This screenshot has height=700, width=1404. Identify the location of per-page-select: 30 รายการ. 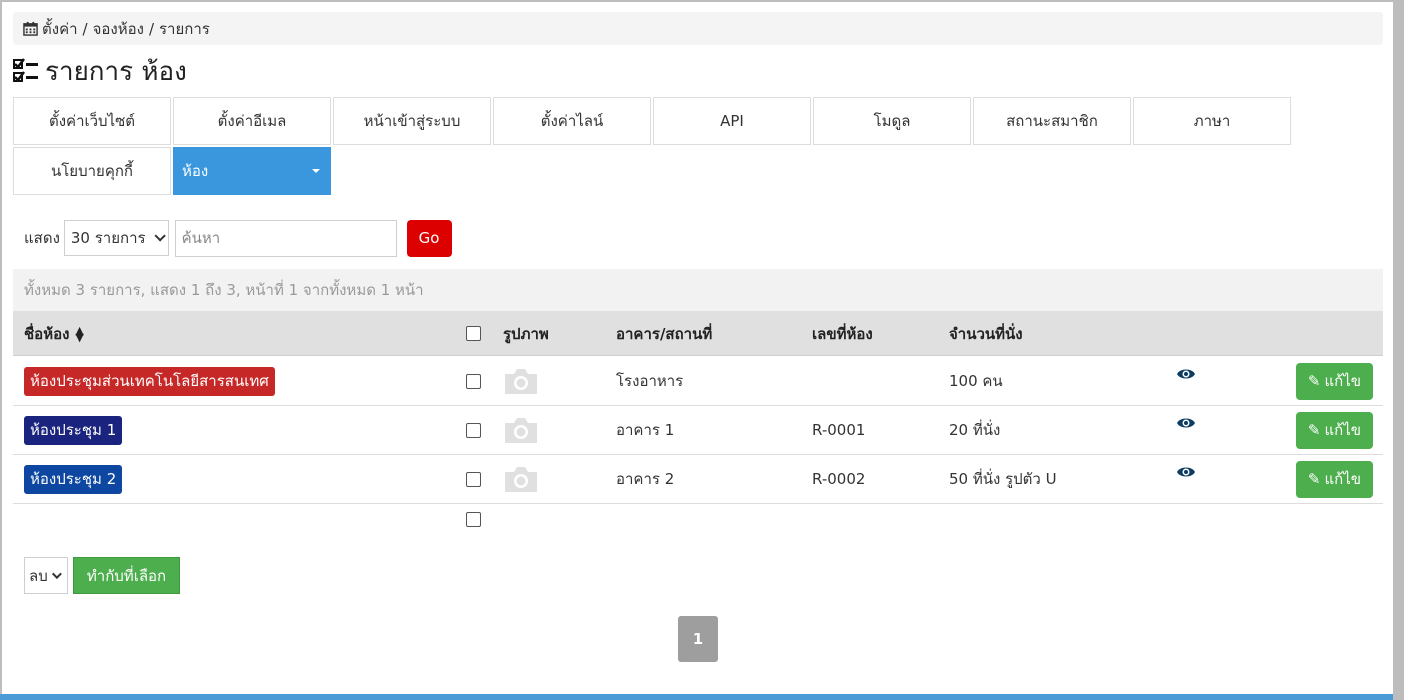
(116, 238).